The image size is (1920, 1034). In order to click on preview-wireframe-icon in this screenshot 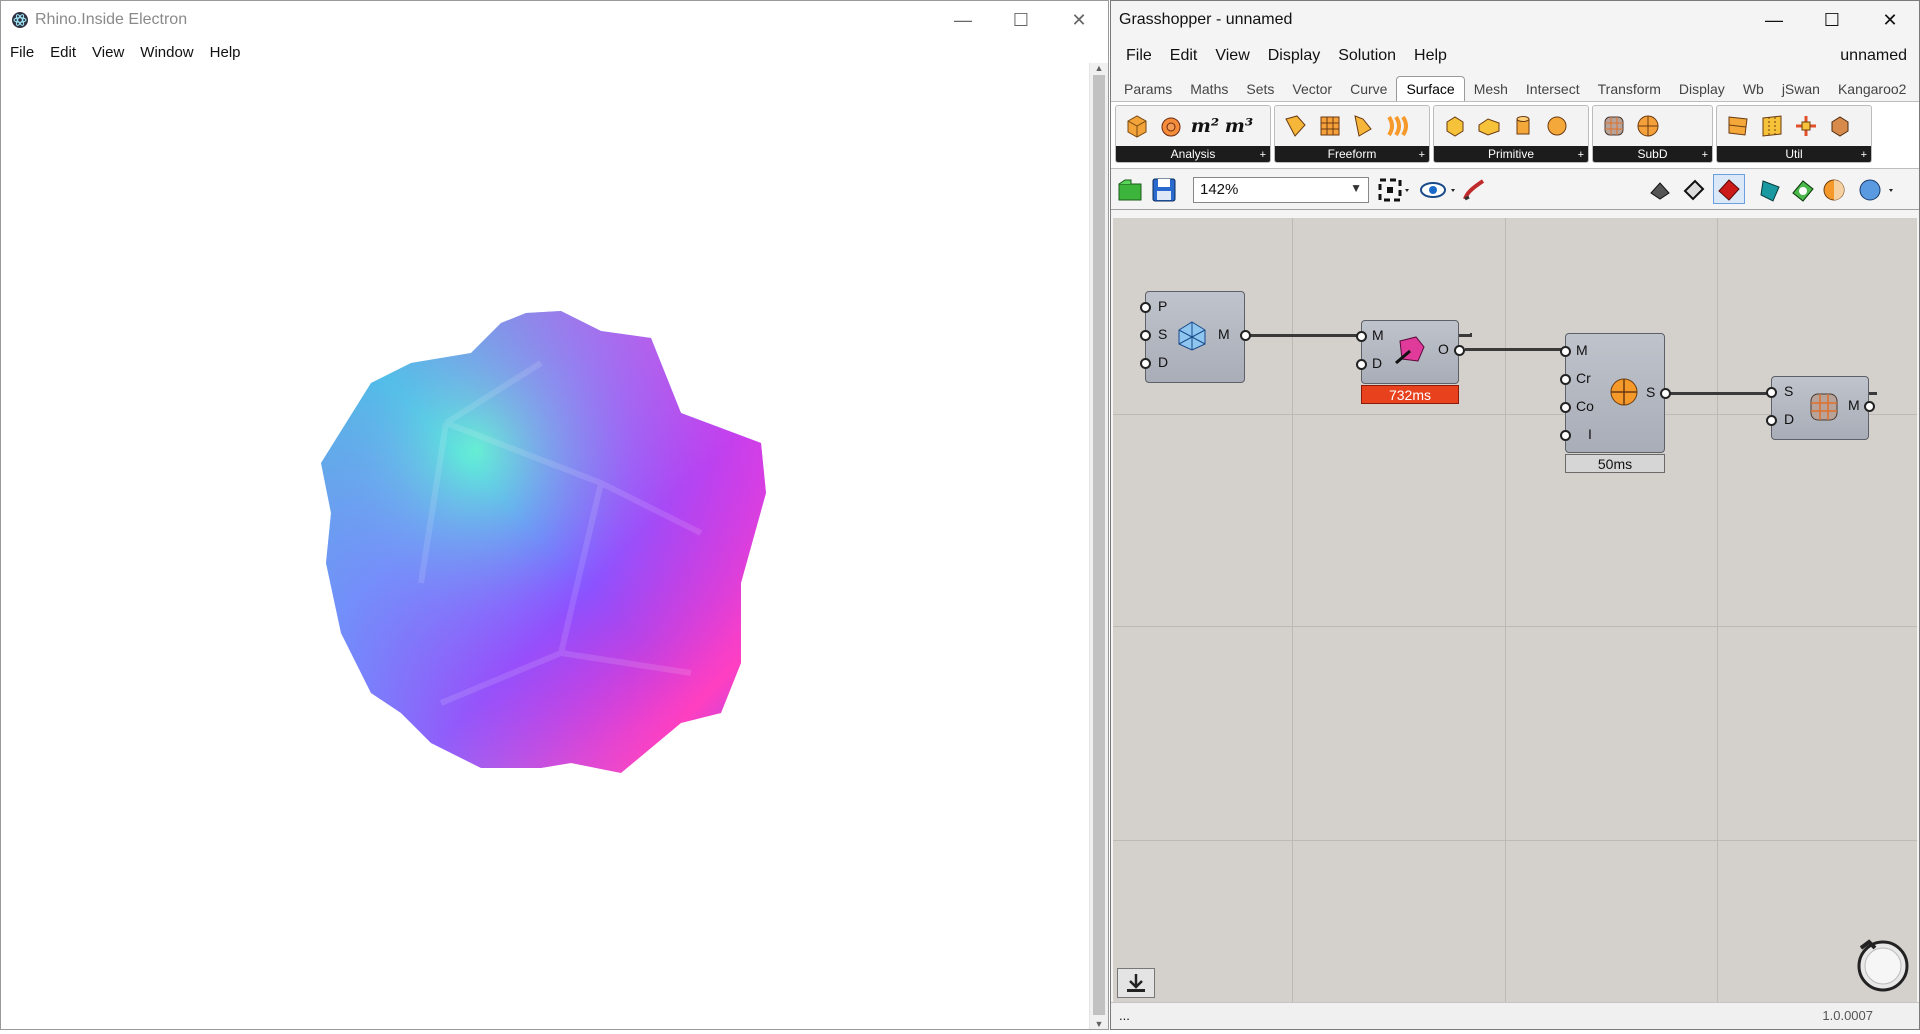, I will do `click(1694, 192)`.